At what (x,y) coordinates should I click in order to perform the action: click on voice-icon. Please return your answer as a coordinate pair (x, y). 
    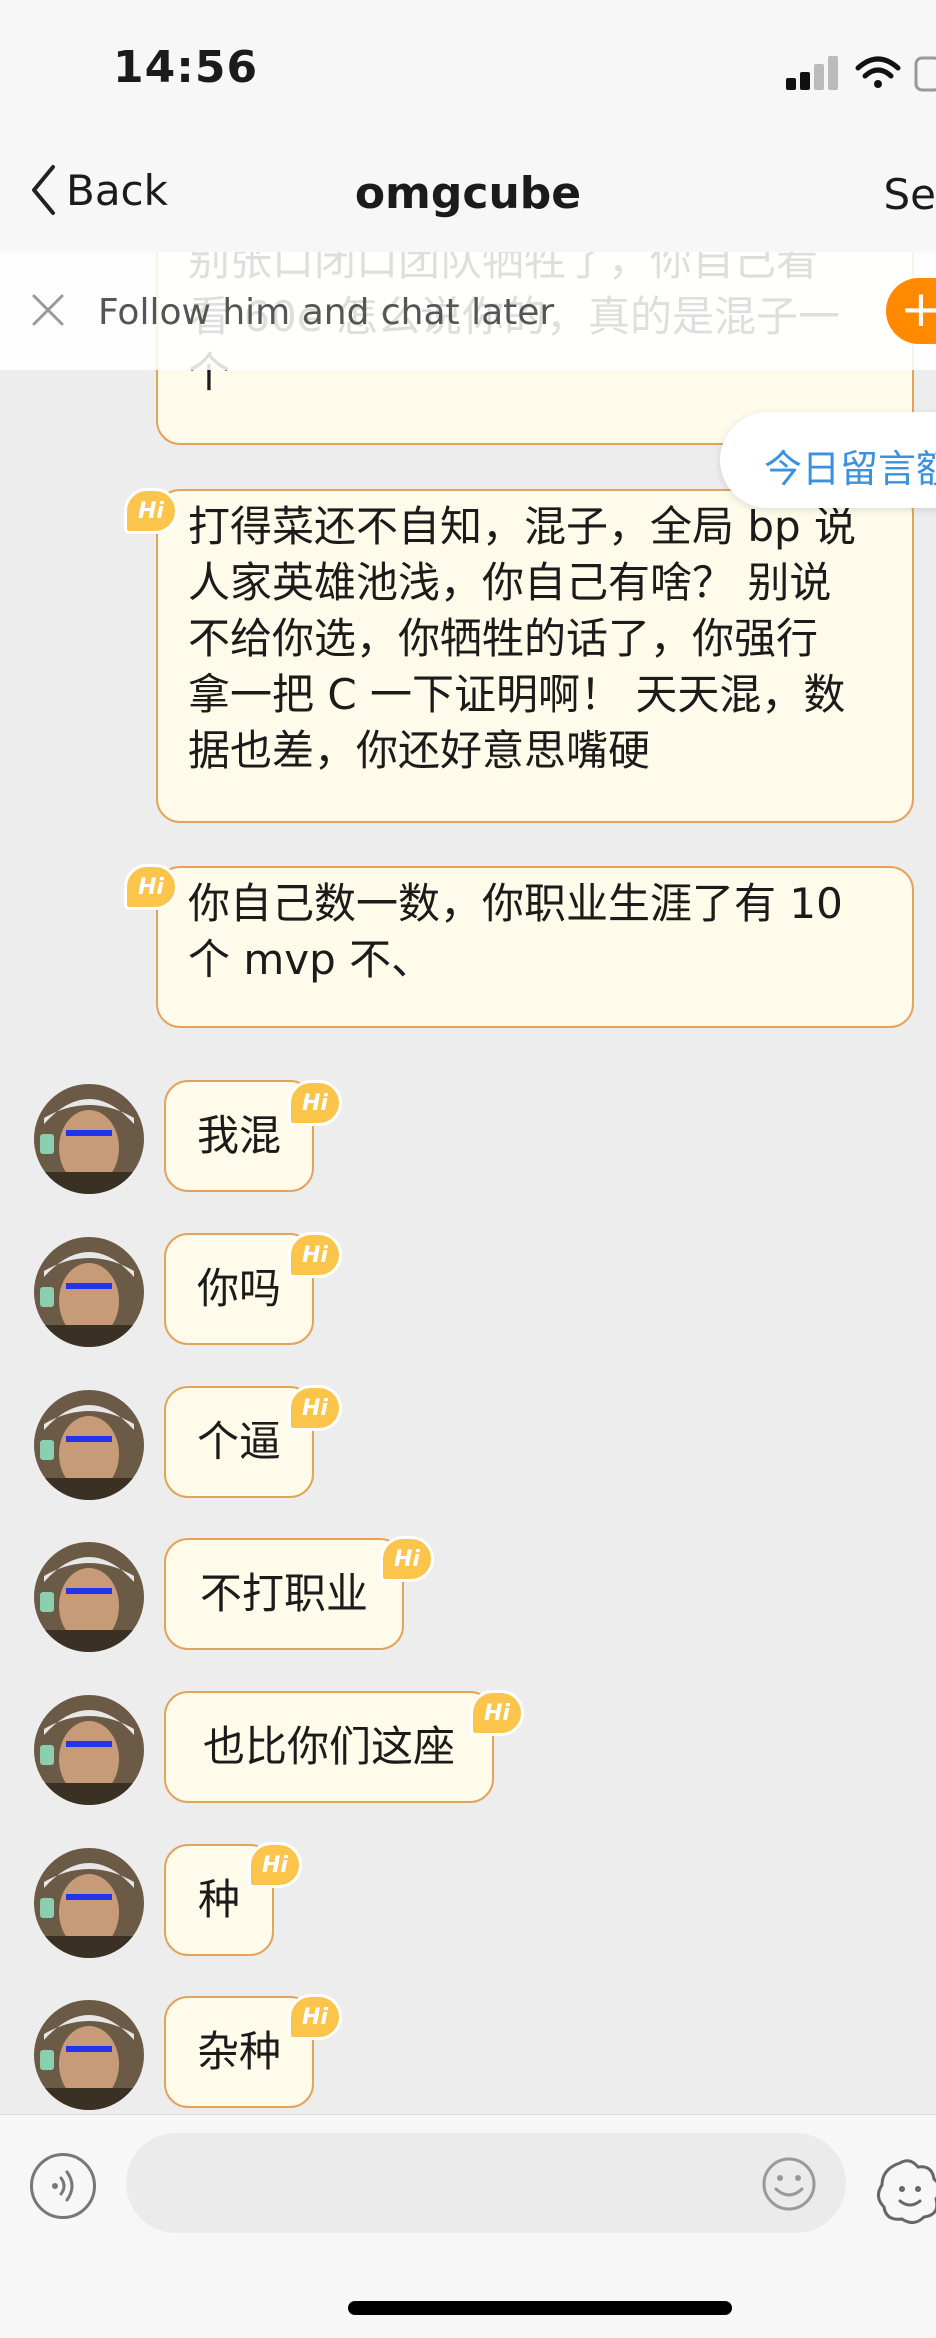
    Looking at the image, I should click on (63, 2186).